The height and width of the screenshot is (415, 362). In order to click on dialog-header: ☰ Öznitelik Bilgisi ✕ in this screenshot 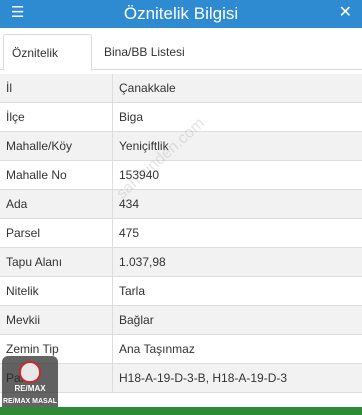, I will do `click(181, 14)`.